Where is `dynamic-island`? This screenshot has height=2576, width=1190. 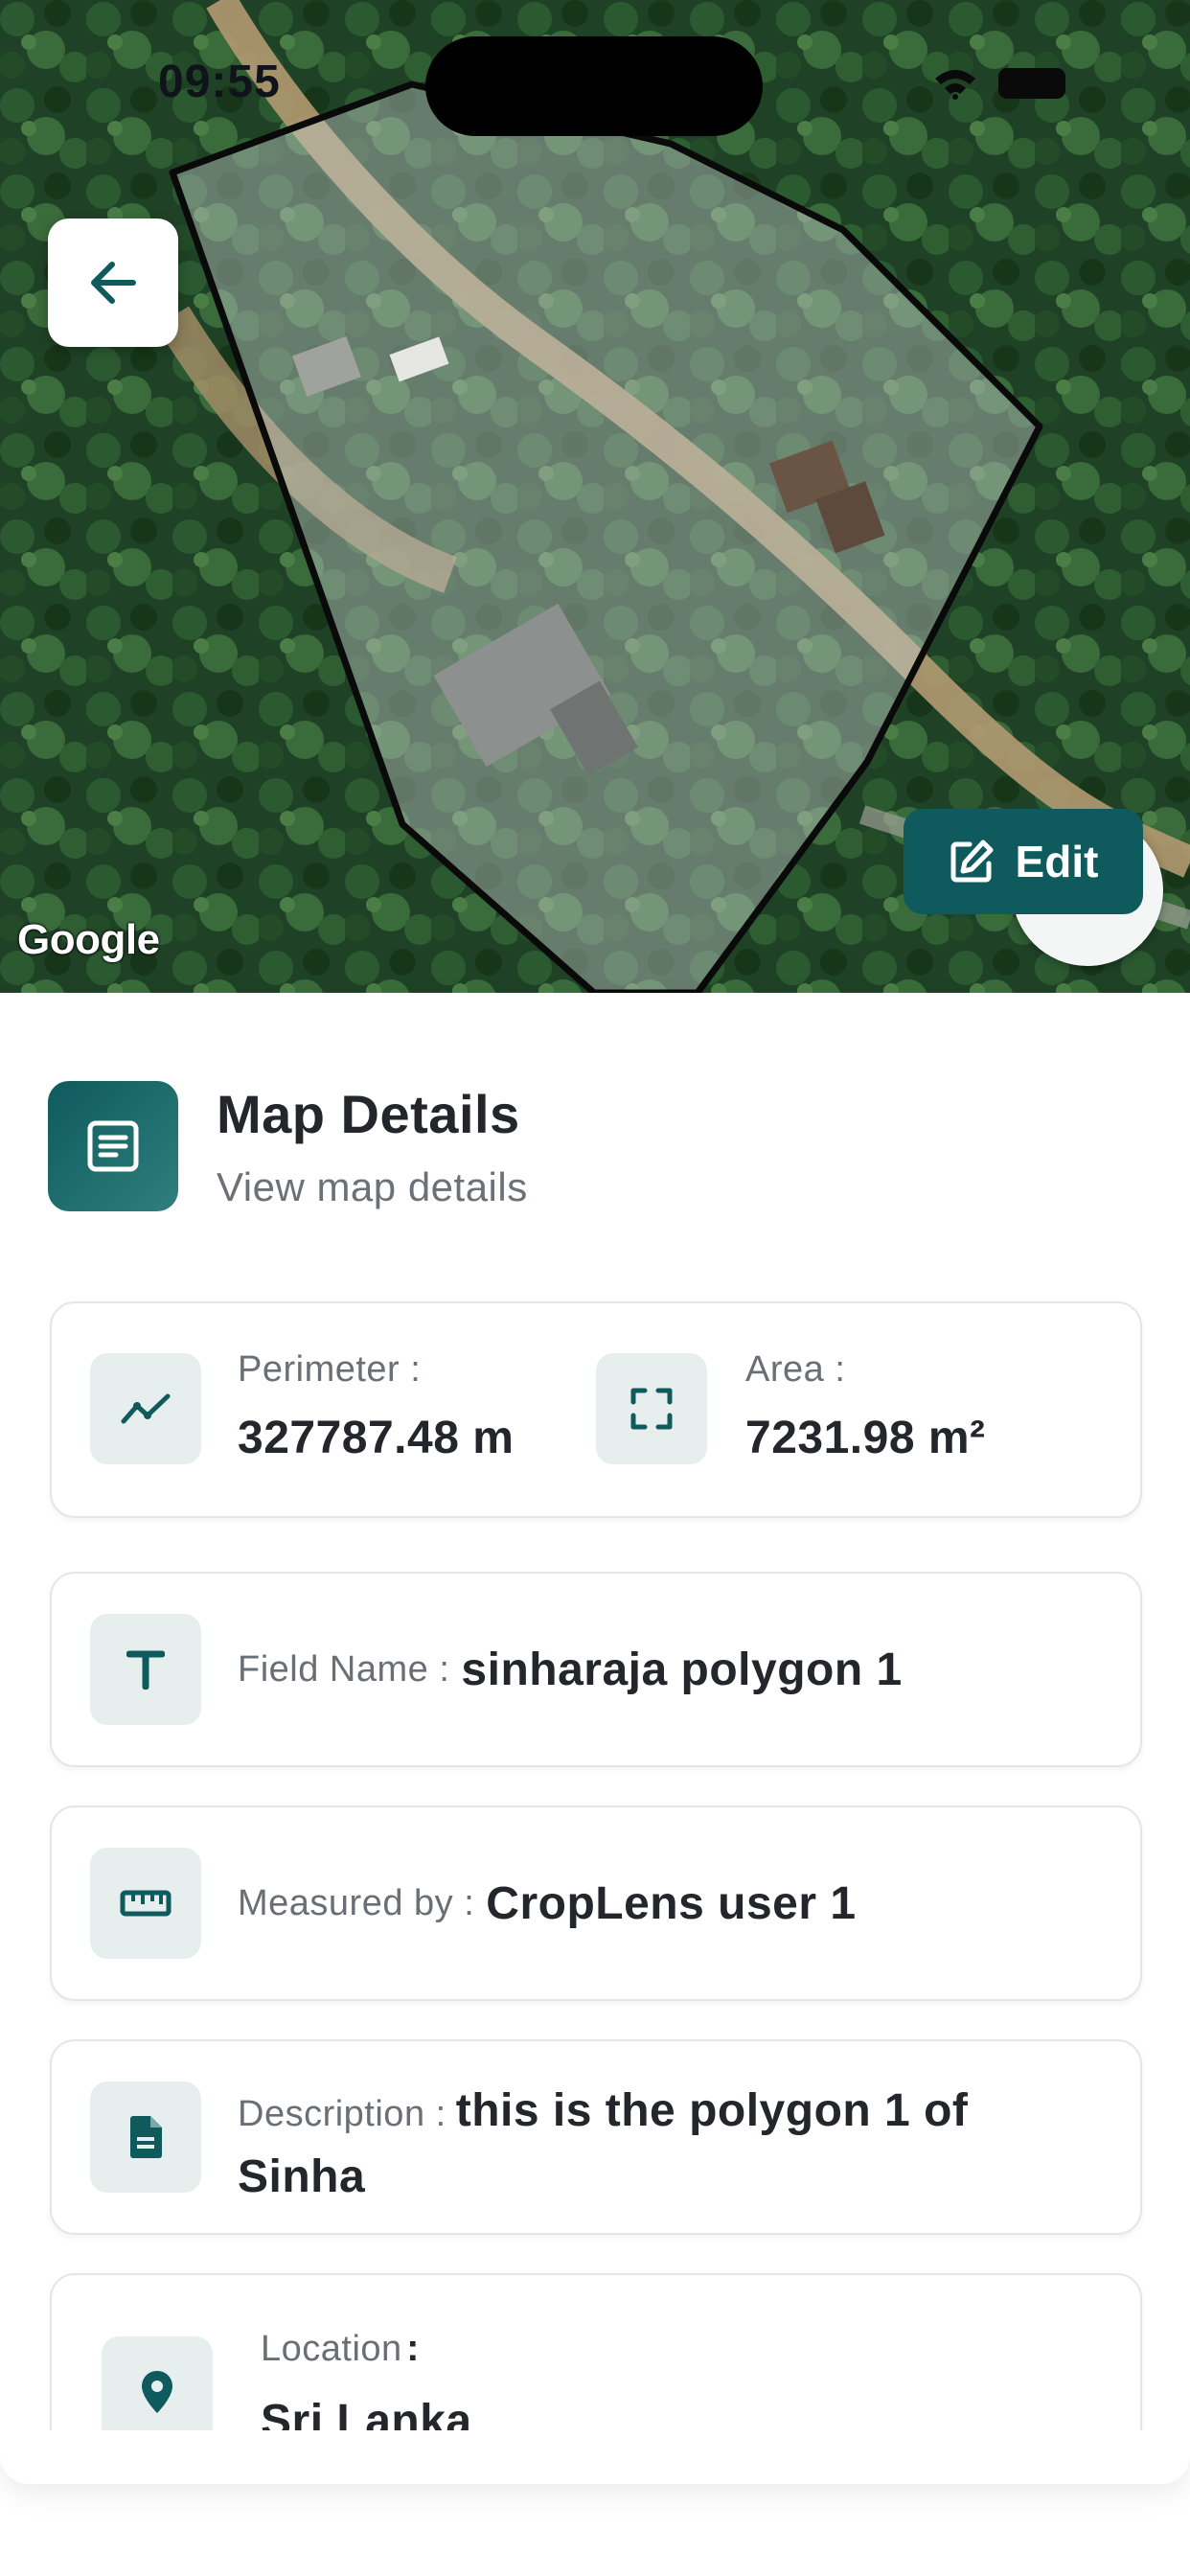 dynamic-island is located at coordinates (594, 86).